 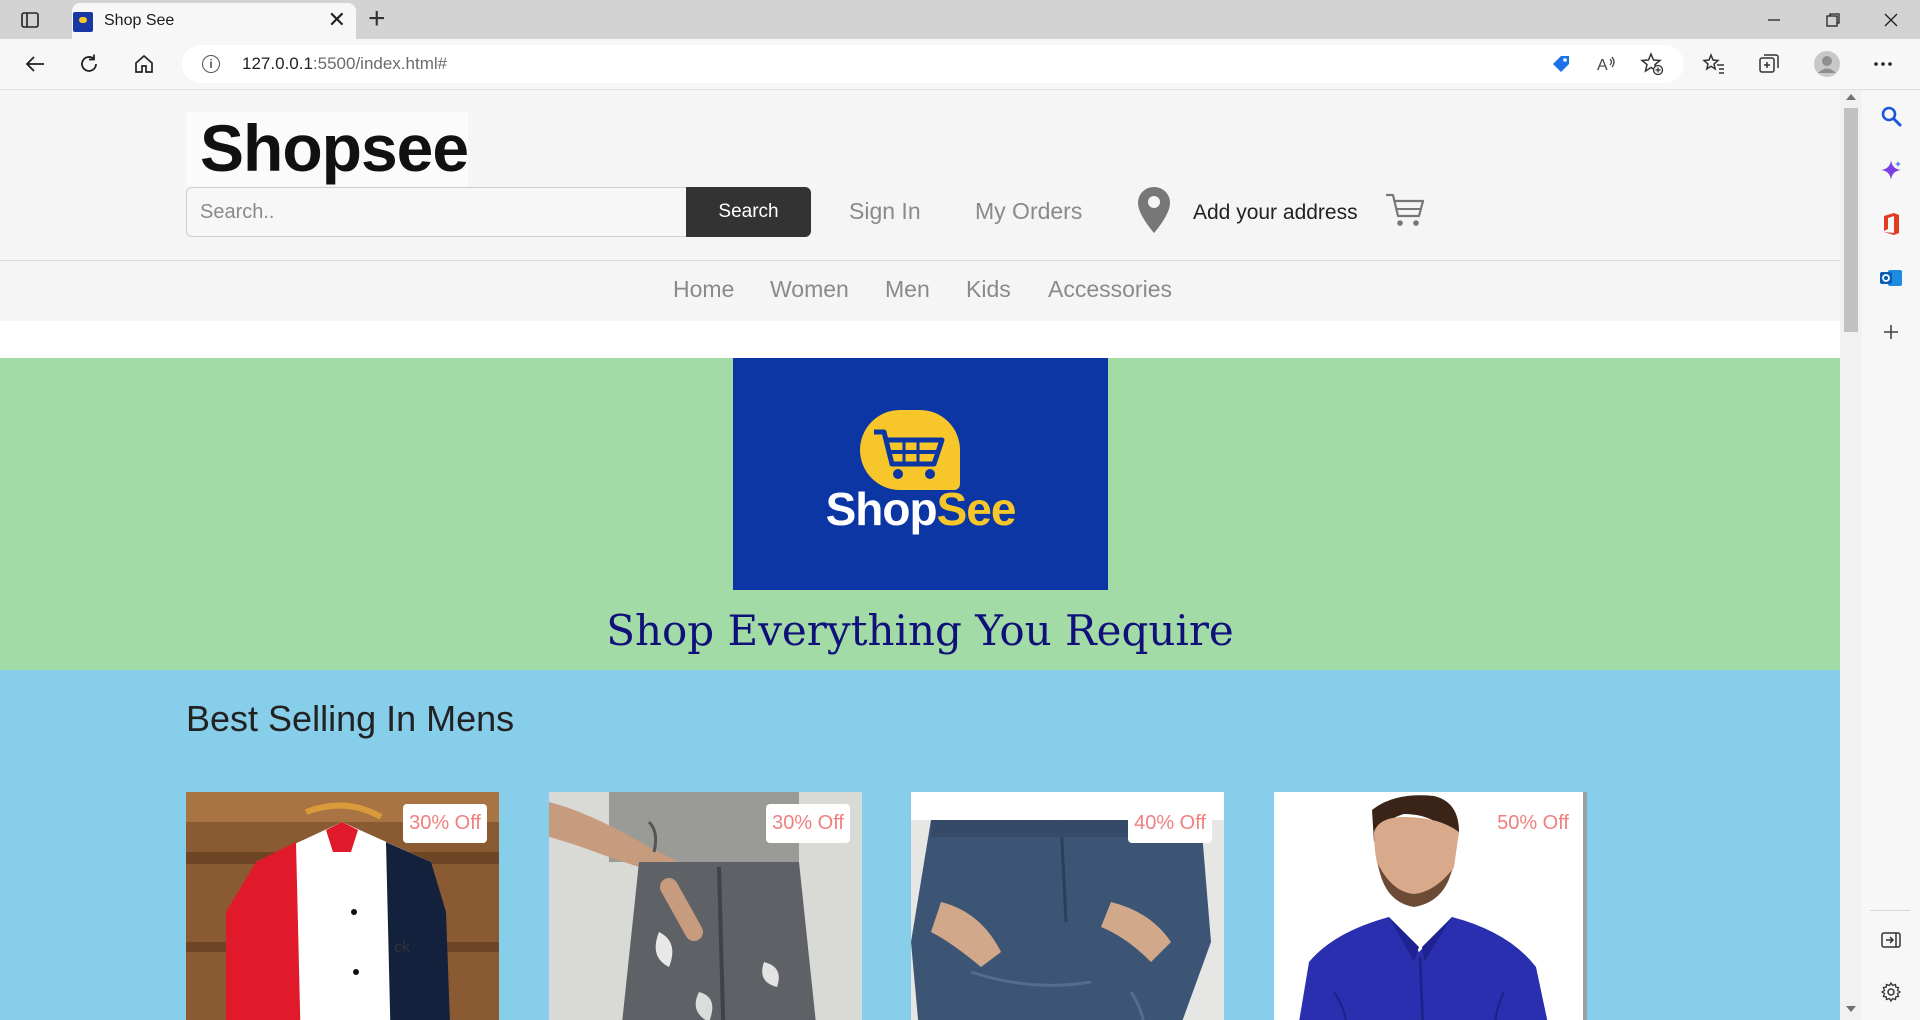 I want to click on location-pin-icon, so click(x=1154, y=210).